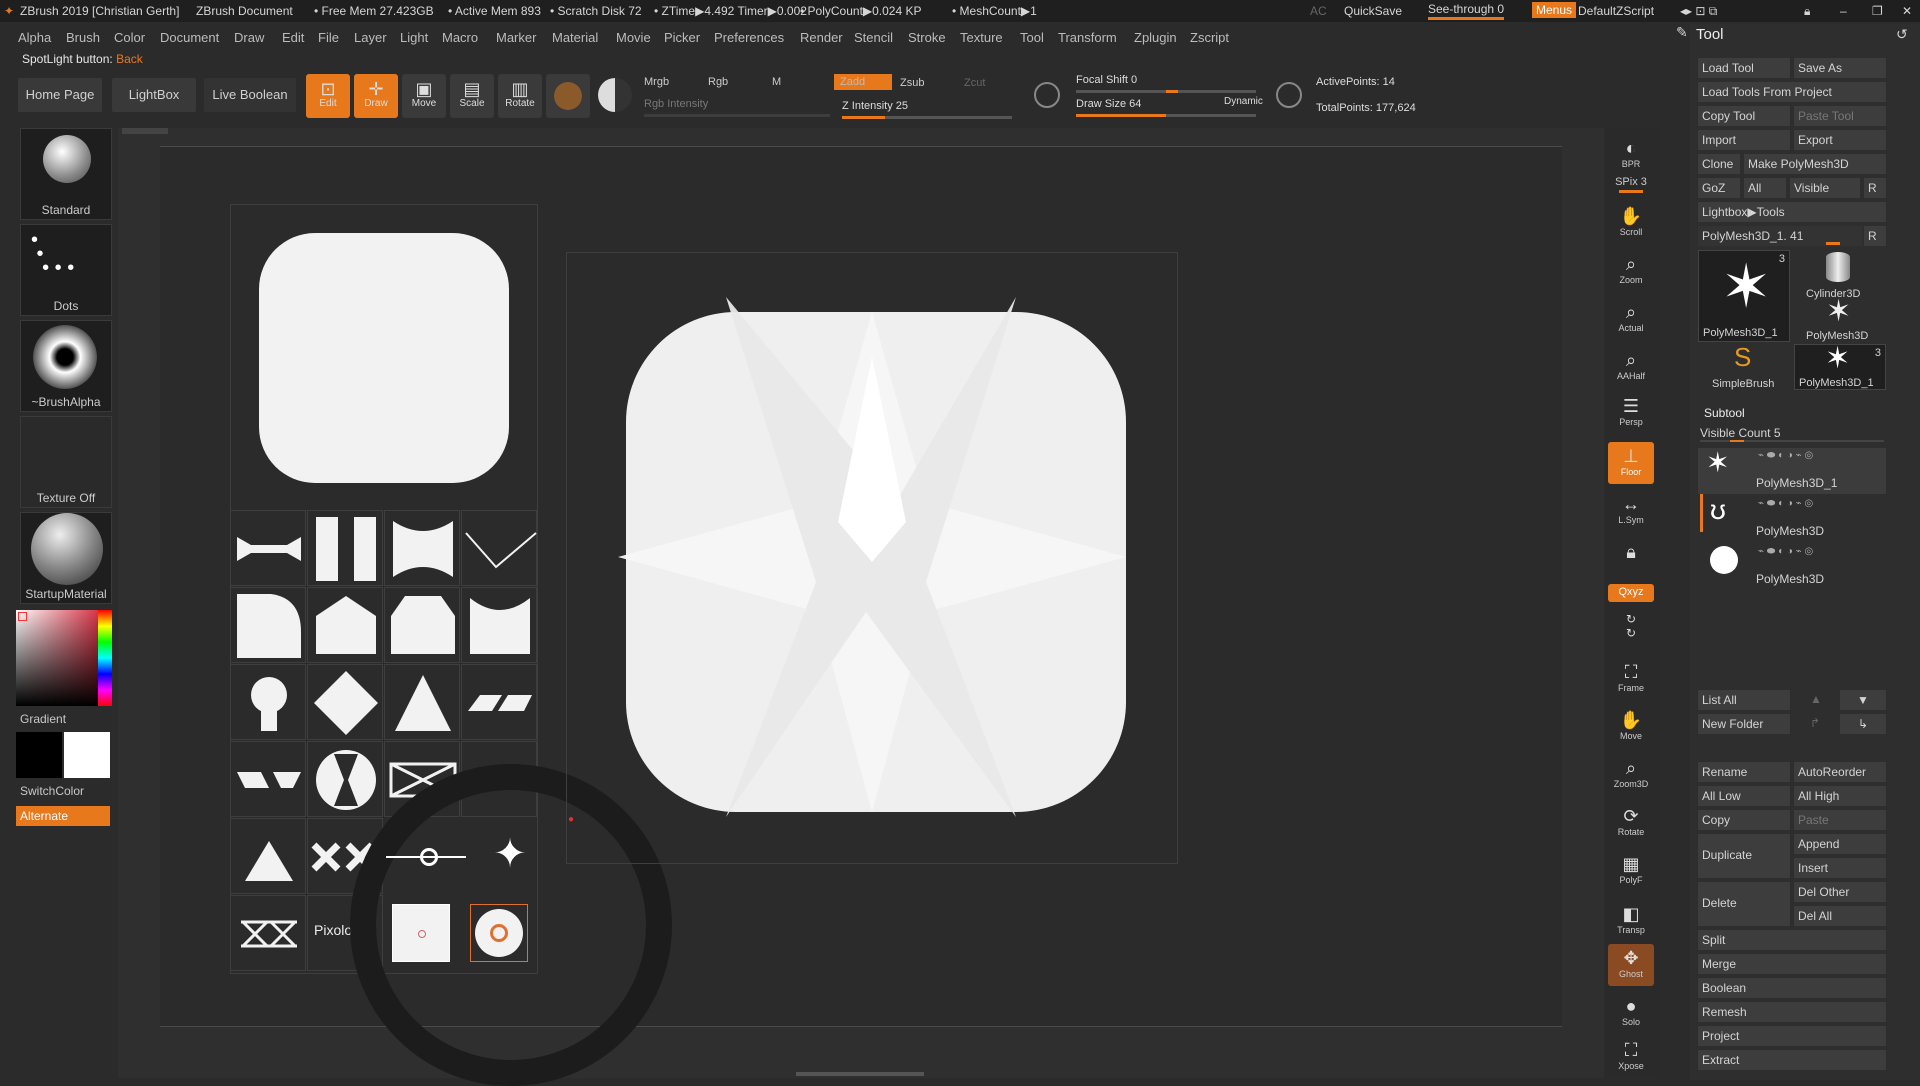 This screenshot has width=1920, height=1086. What do you see at coordinates (1724, 413) in the screenshot?
I see `subtool-title: Subtool` at bounding box center [1724, 413].